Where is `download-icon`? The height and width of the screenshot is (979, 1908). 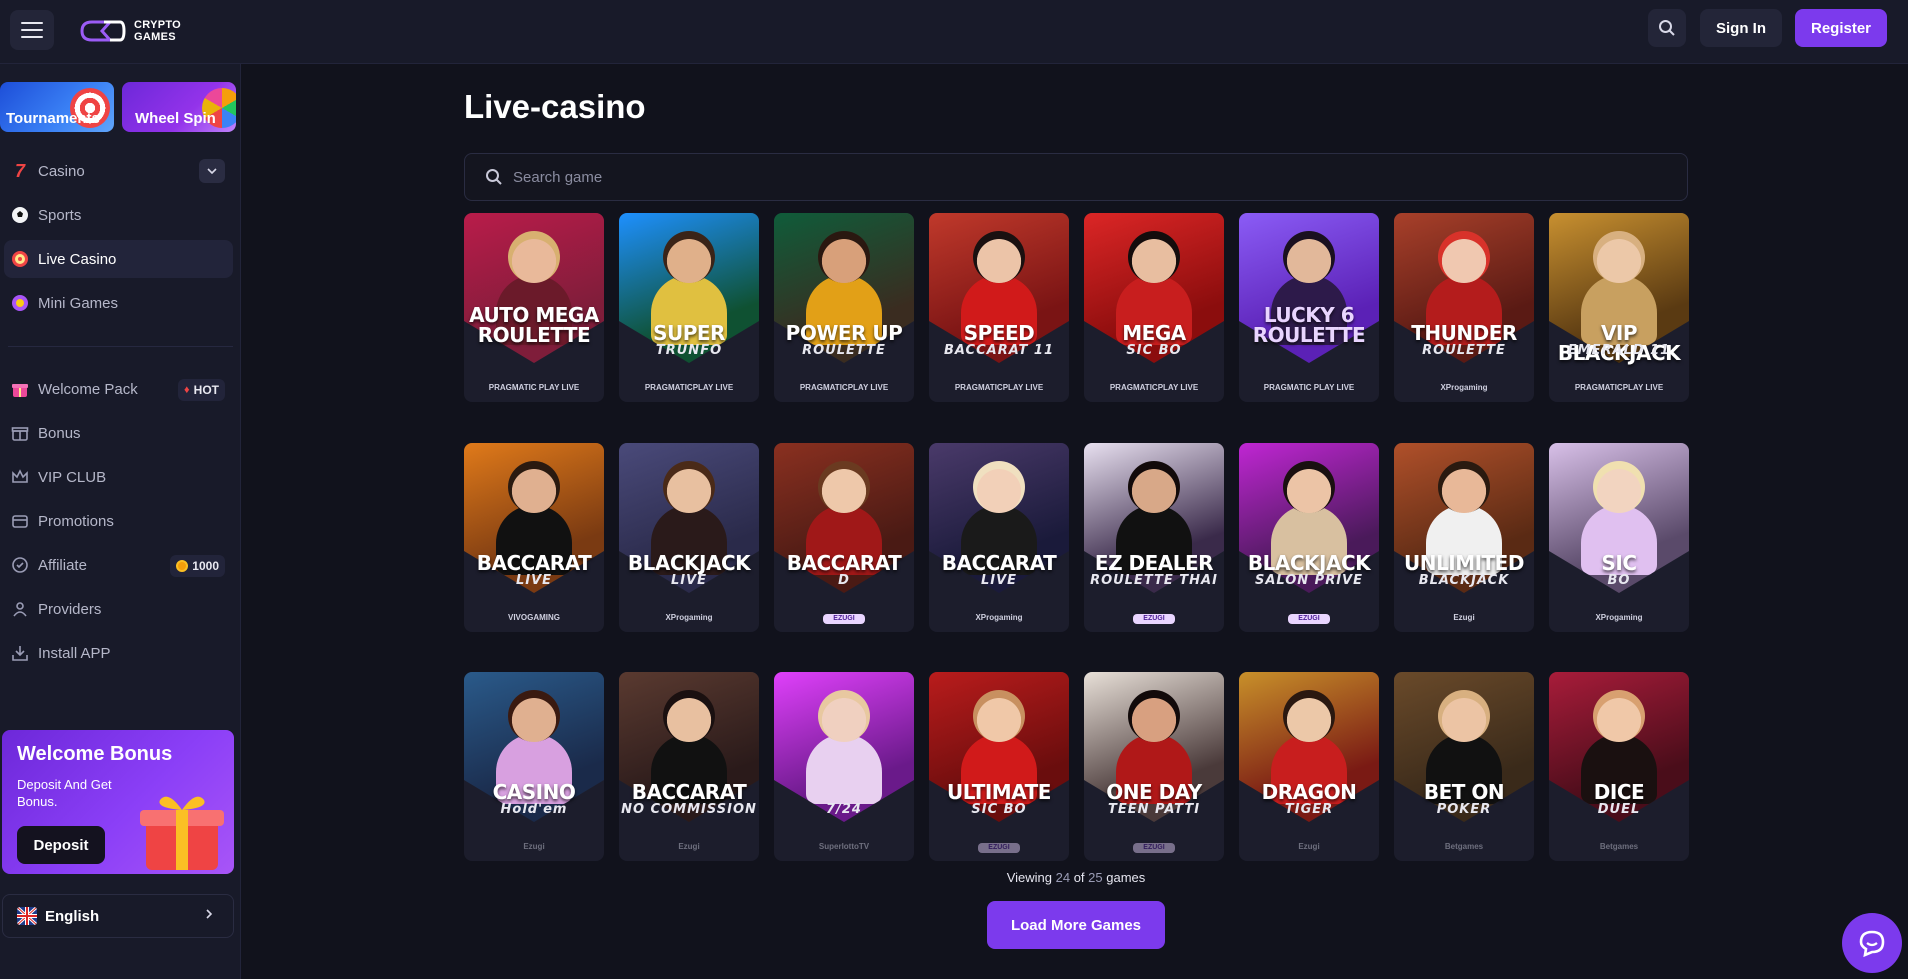
download-icon is located at coordinates (20, 653).